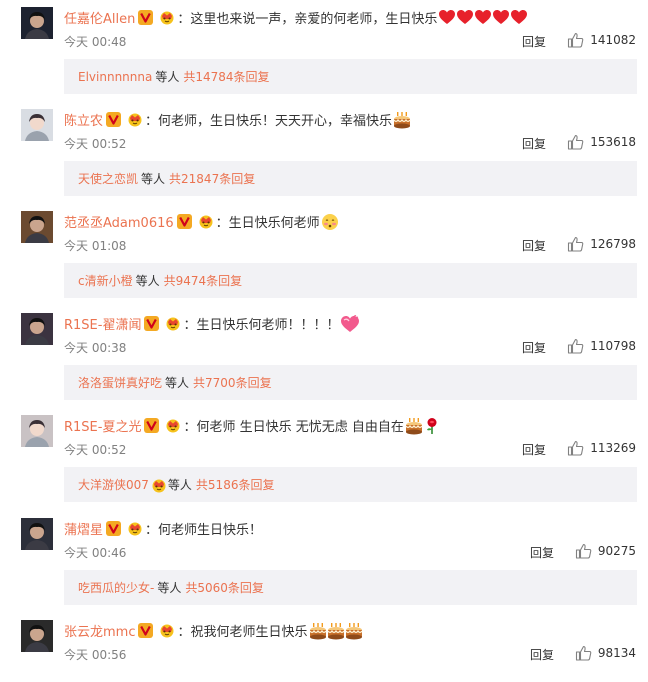 This screenshot has width=648, height=682. Describe the element at coordinates (267, 223) in the screenshot. I see `comment-text: ：生日快乐何老师` at that location.